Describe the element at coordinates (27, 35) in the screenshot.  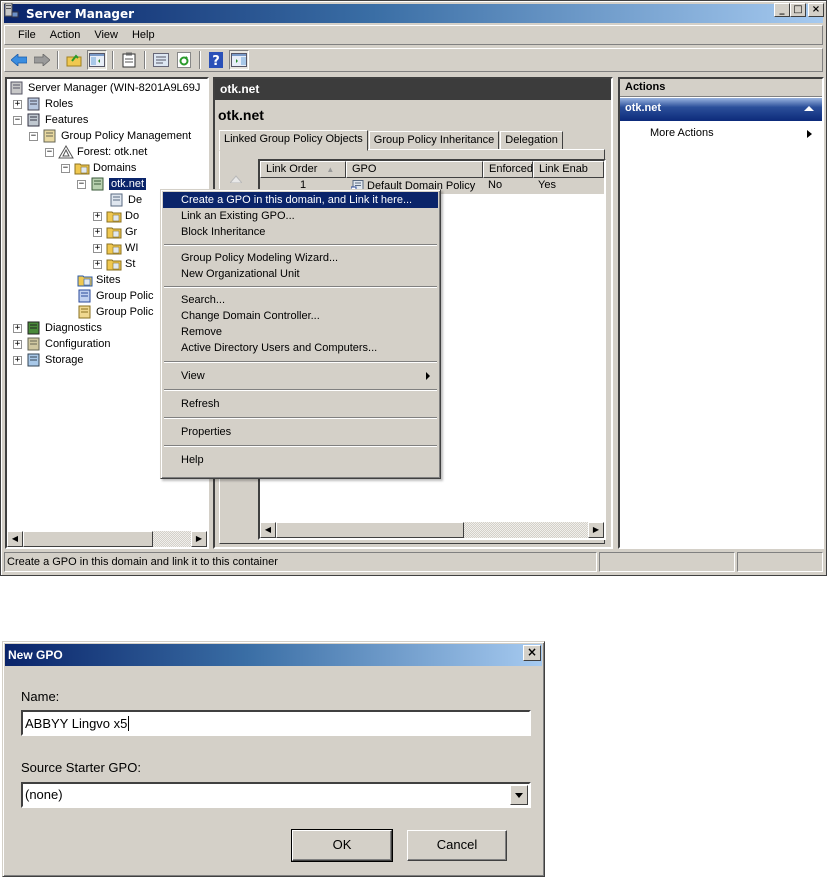
I see `menu-file: File` at that location.